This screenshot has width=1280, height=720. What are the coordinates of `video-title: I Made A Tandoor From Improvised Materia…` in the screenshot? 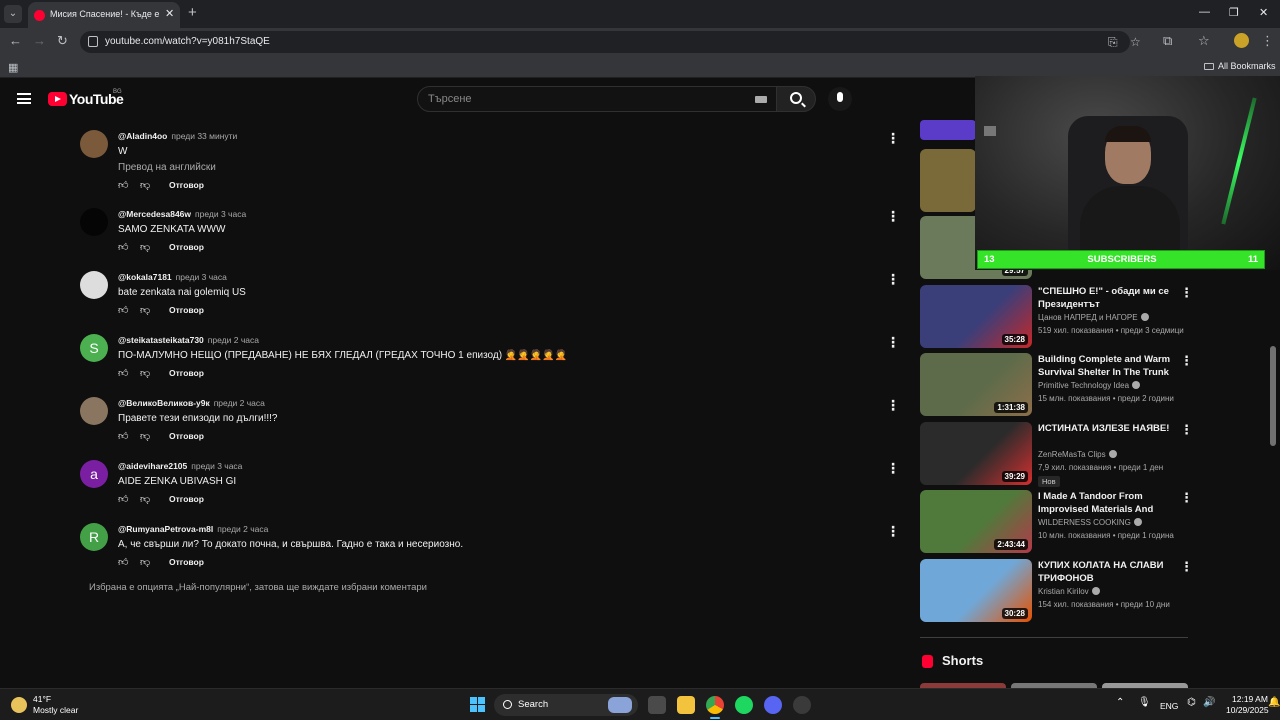 It's located at (1106, 503).